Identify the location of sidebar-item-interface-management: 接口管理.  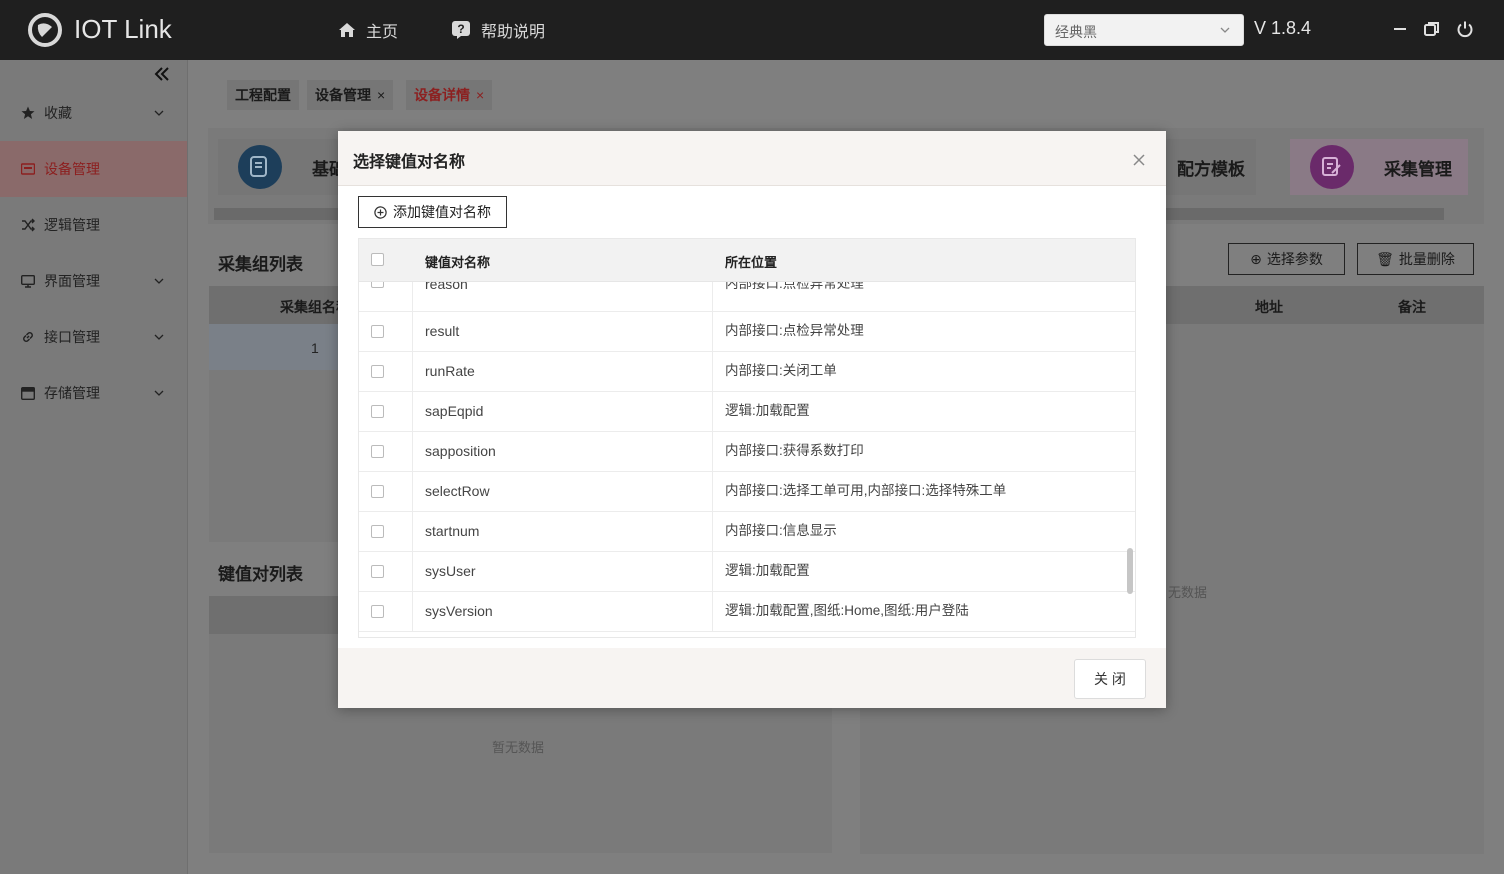
(93, 337).